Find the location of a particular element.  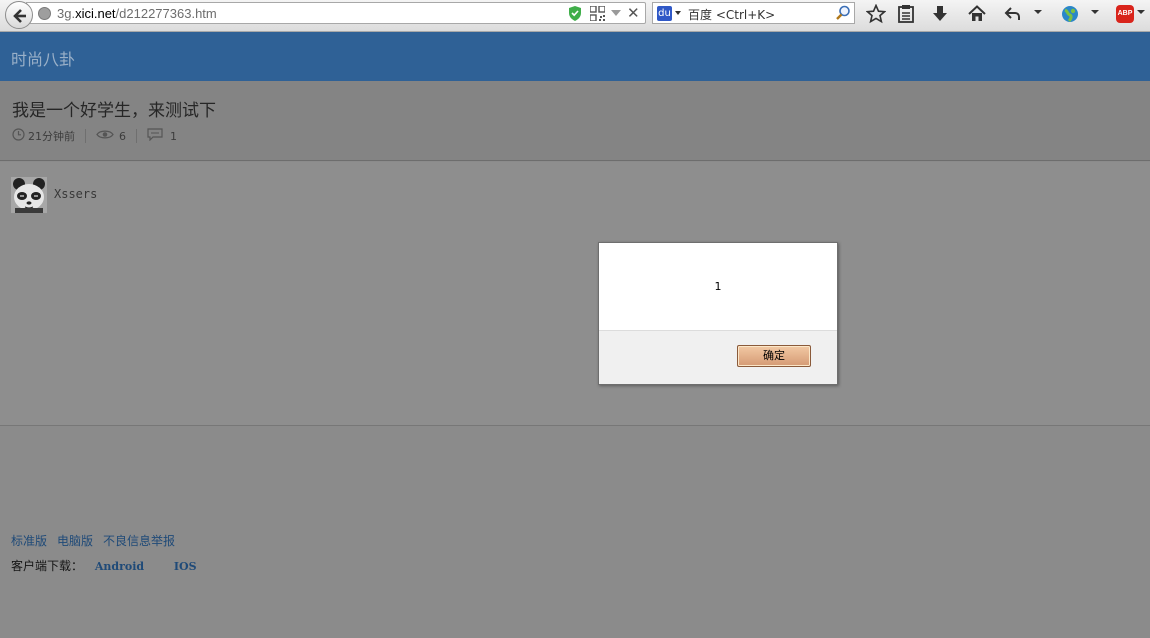

link-report: 不良信息举报 is located at coordinates (139, 540).